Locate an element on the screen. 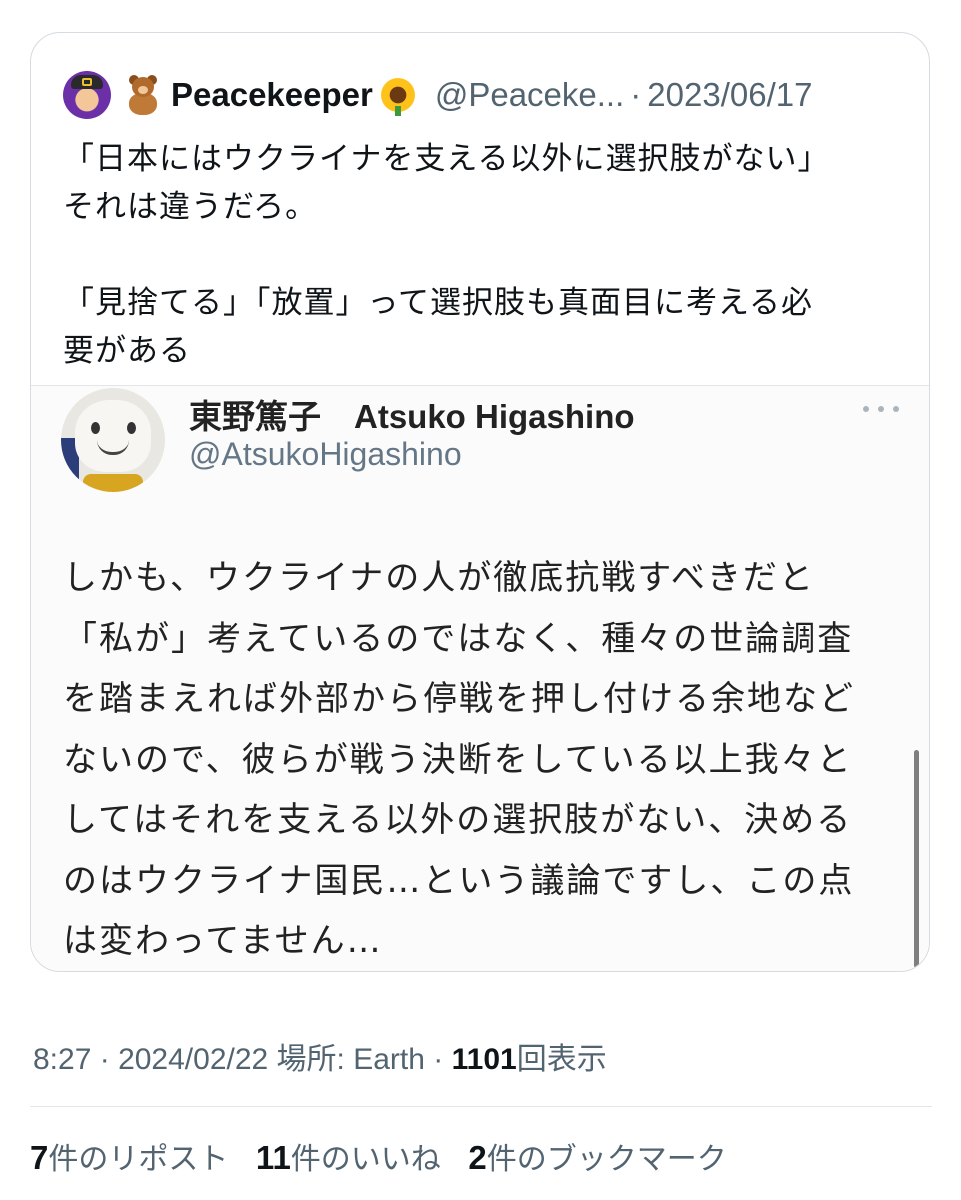  bookmarks-stat: 2件のブックマーク is located at coordinates (597, 1158).